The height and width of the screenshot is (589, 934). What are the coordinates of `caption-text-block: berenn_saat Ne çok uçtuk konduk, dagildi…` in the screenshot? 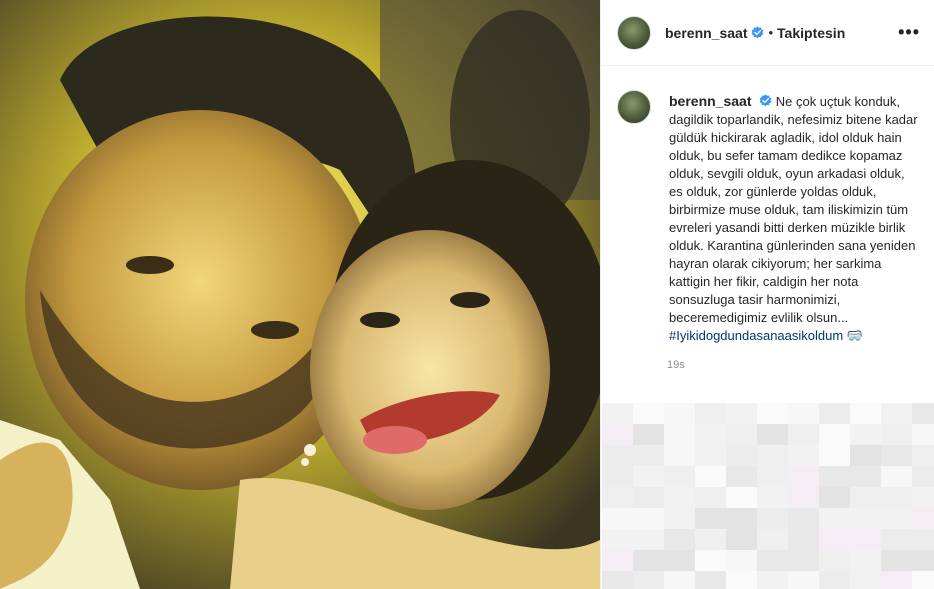 It's located at (793, 218).